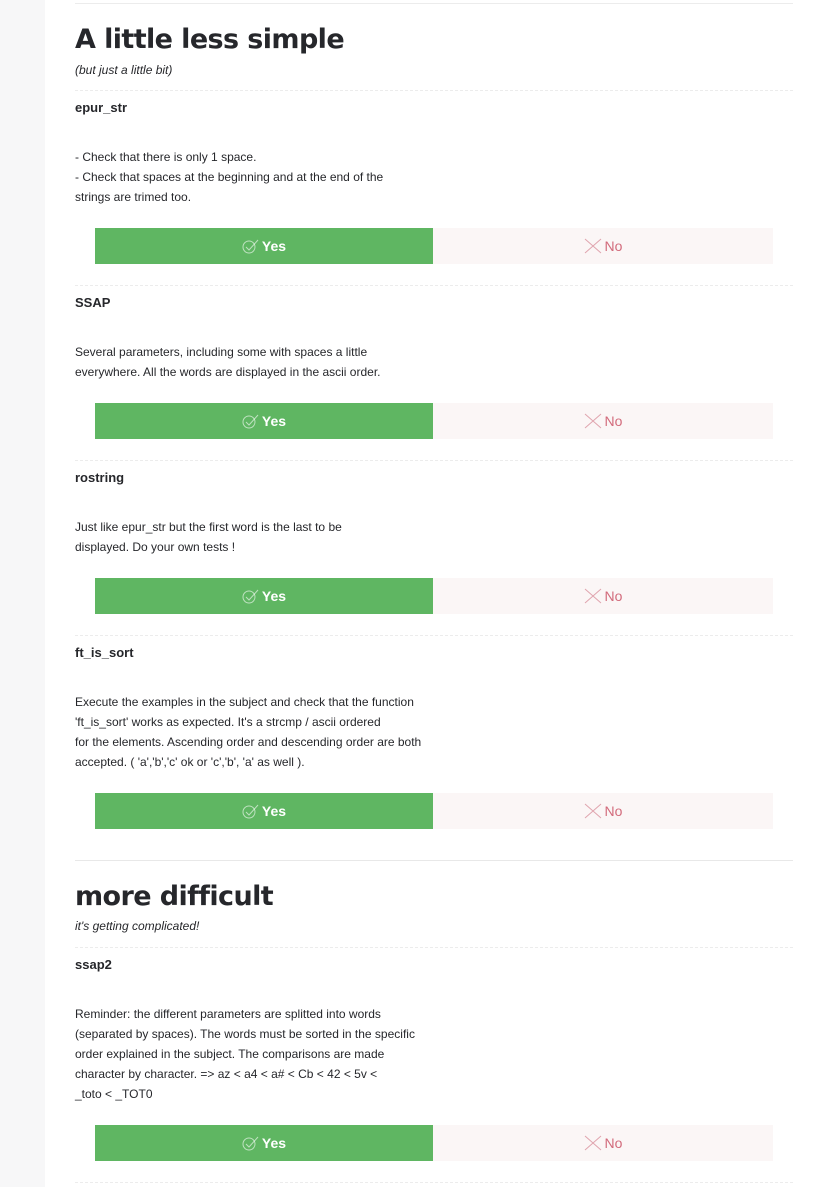  I want to click on description-line: - Check that there is only 1 space., so click(166, 157).